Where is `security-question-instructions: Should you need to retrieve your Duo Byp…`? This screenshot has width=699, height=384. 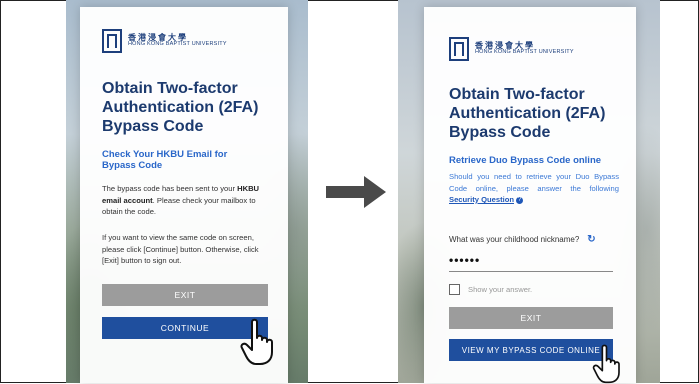
security-question-instructions: Should you need to retrieve your Duo Byp… is located at coordinates (534, 188).